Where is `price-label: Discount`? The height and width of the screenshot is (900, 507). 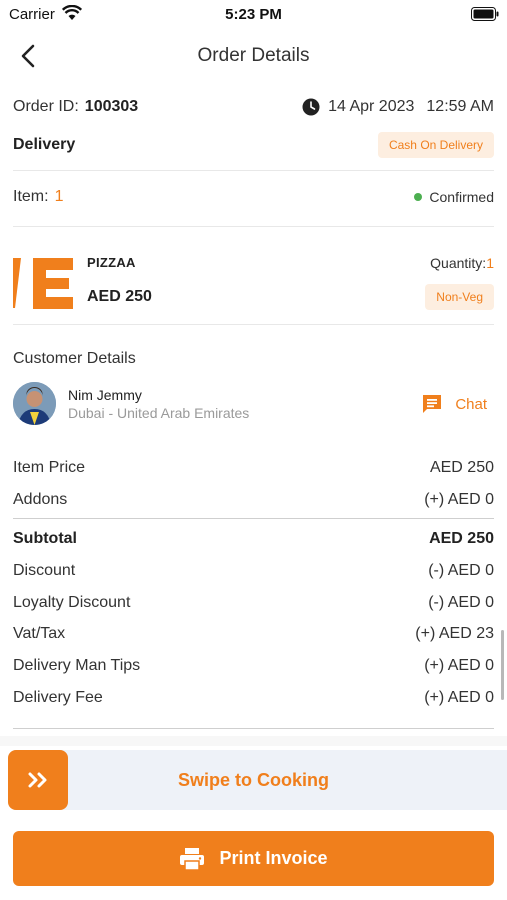 price-label: Discount is located at coordinates (44, 570).